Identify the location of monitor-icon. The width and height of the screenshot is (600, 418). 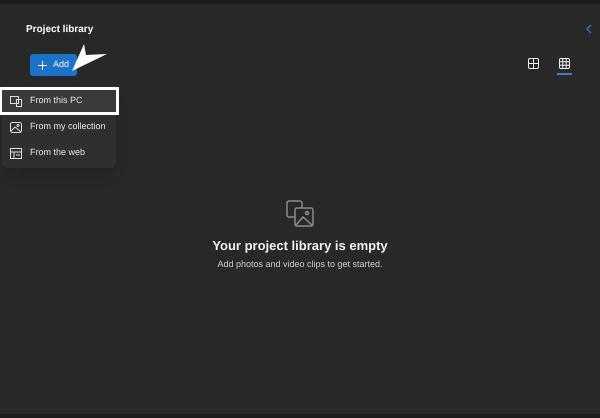
(16, 101).